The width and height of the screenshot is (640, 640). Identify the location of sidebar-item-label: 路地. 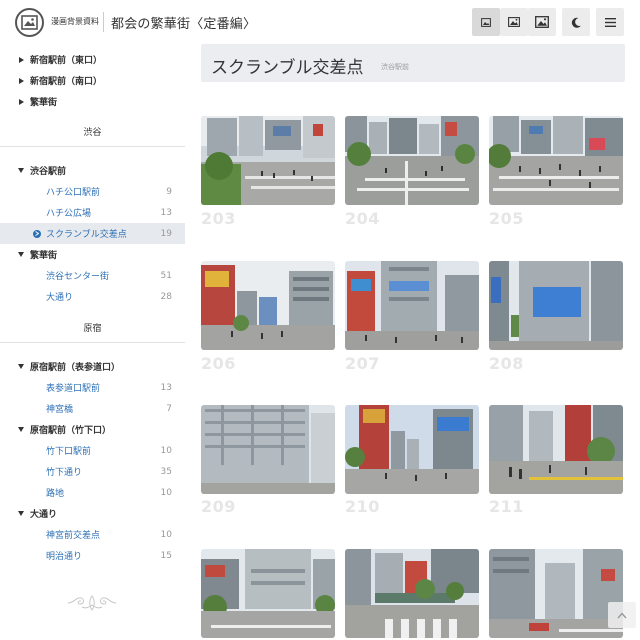
(55, 494).